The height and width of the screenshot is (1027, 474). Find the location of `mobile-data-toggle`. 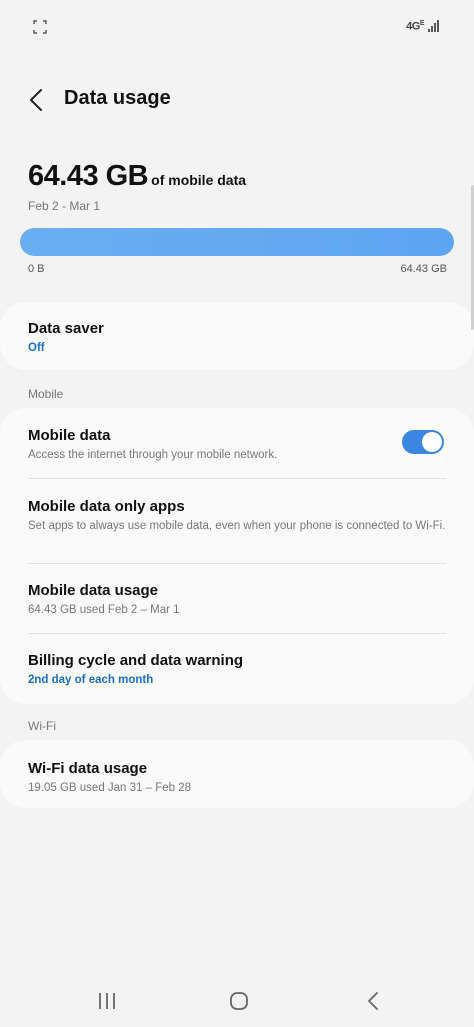

mobile-data-toggle is located at coordinates (423, 442).